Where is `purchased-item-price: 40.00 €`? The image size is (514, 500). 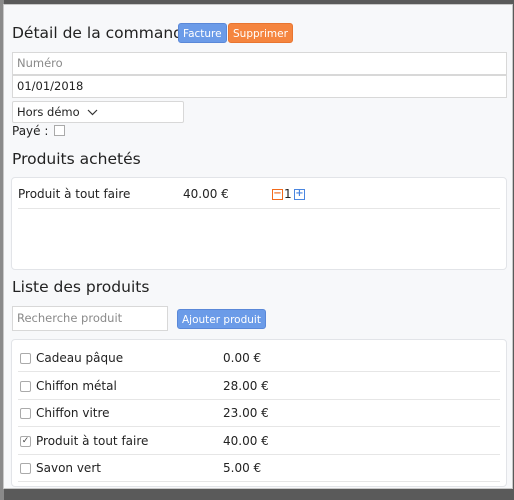
purchased-item-price: 40.00 € is located at coordinates (206, 194).